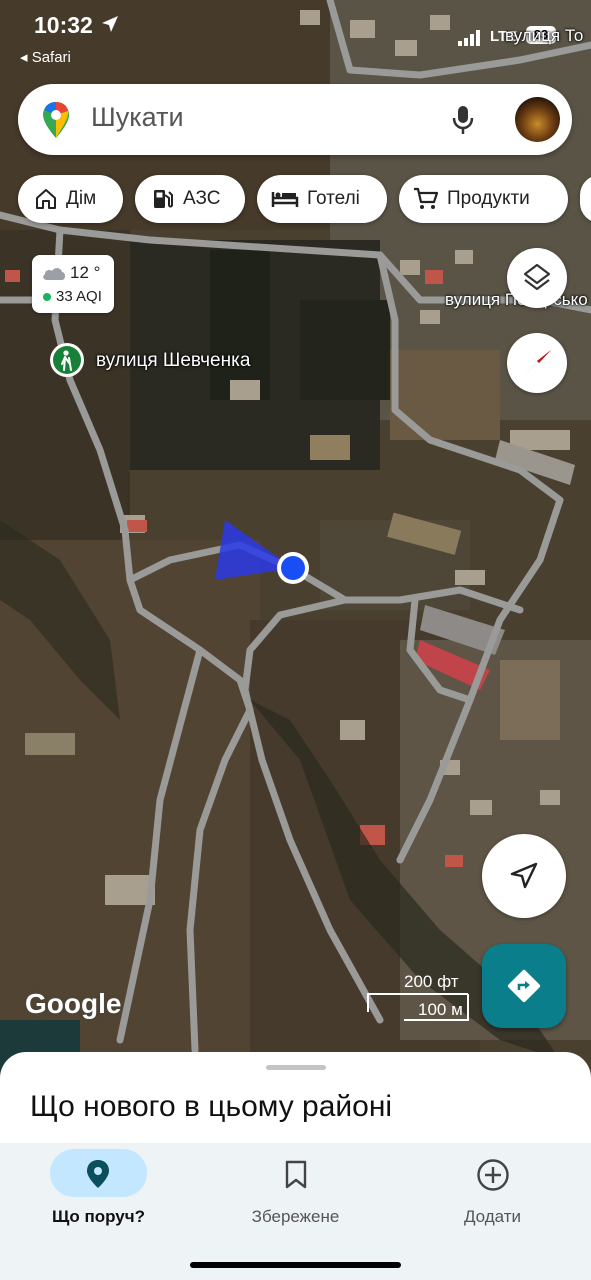 Image resolution: width=591 pixels, height=1280 pixels. What do you see at coordinates (73, 1003) in the screenshot?
I see `google-watermark: Google` at bounding box center [73, 1003].